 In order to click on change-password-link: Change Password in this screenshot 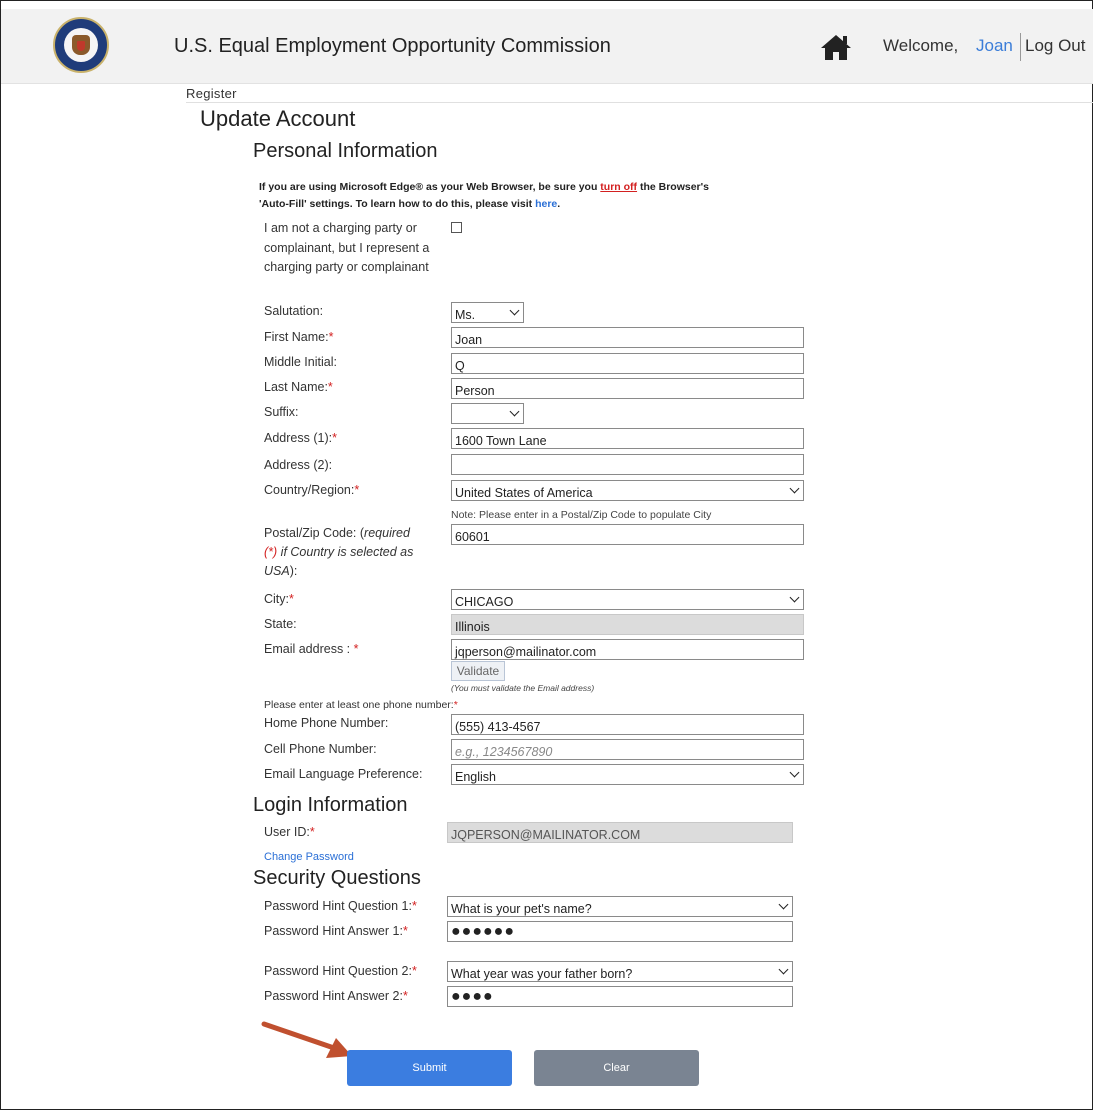, I will do `click(309, 857)`.